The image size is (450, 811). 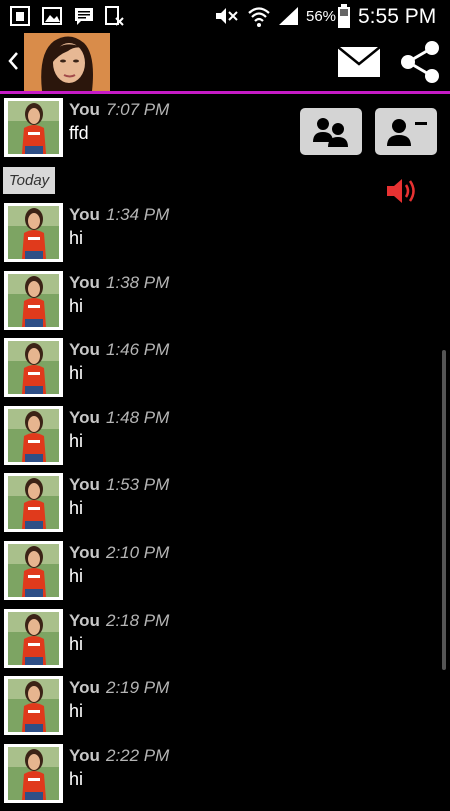 I want to click on scrollbar, so click(x=444, y=510).